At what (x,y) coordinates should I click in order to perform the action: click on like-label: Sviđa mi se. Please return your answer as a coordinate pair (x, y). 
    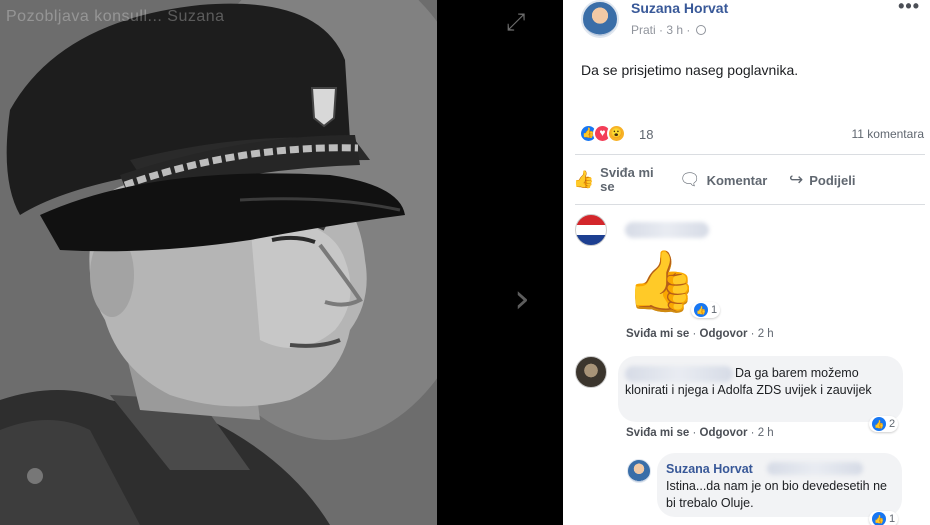
    Looking at the image, I should click on (627, 179).